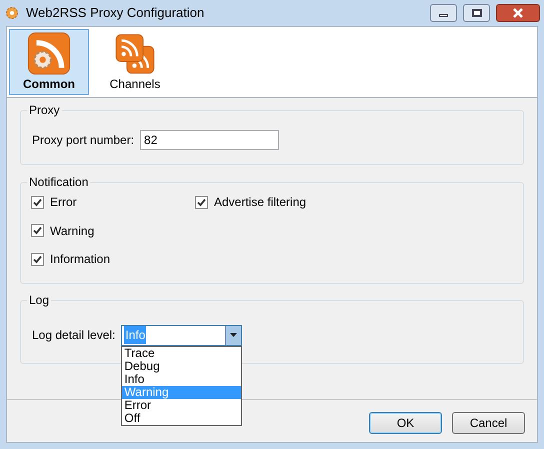  What do you see at coordinates (80, 259) in the screenshot?
I see `checkbox-label: Information` at bounding box center [80, 259].